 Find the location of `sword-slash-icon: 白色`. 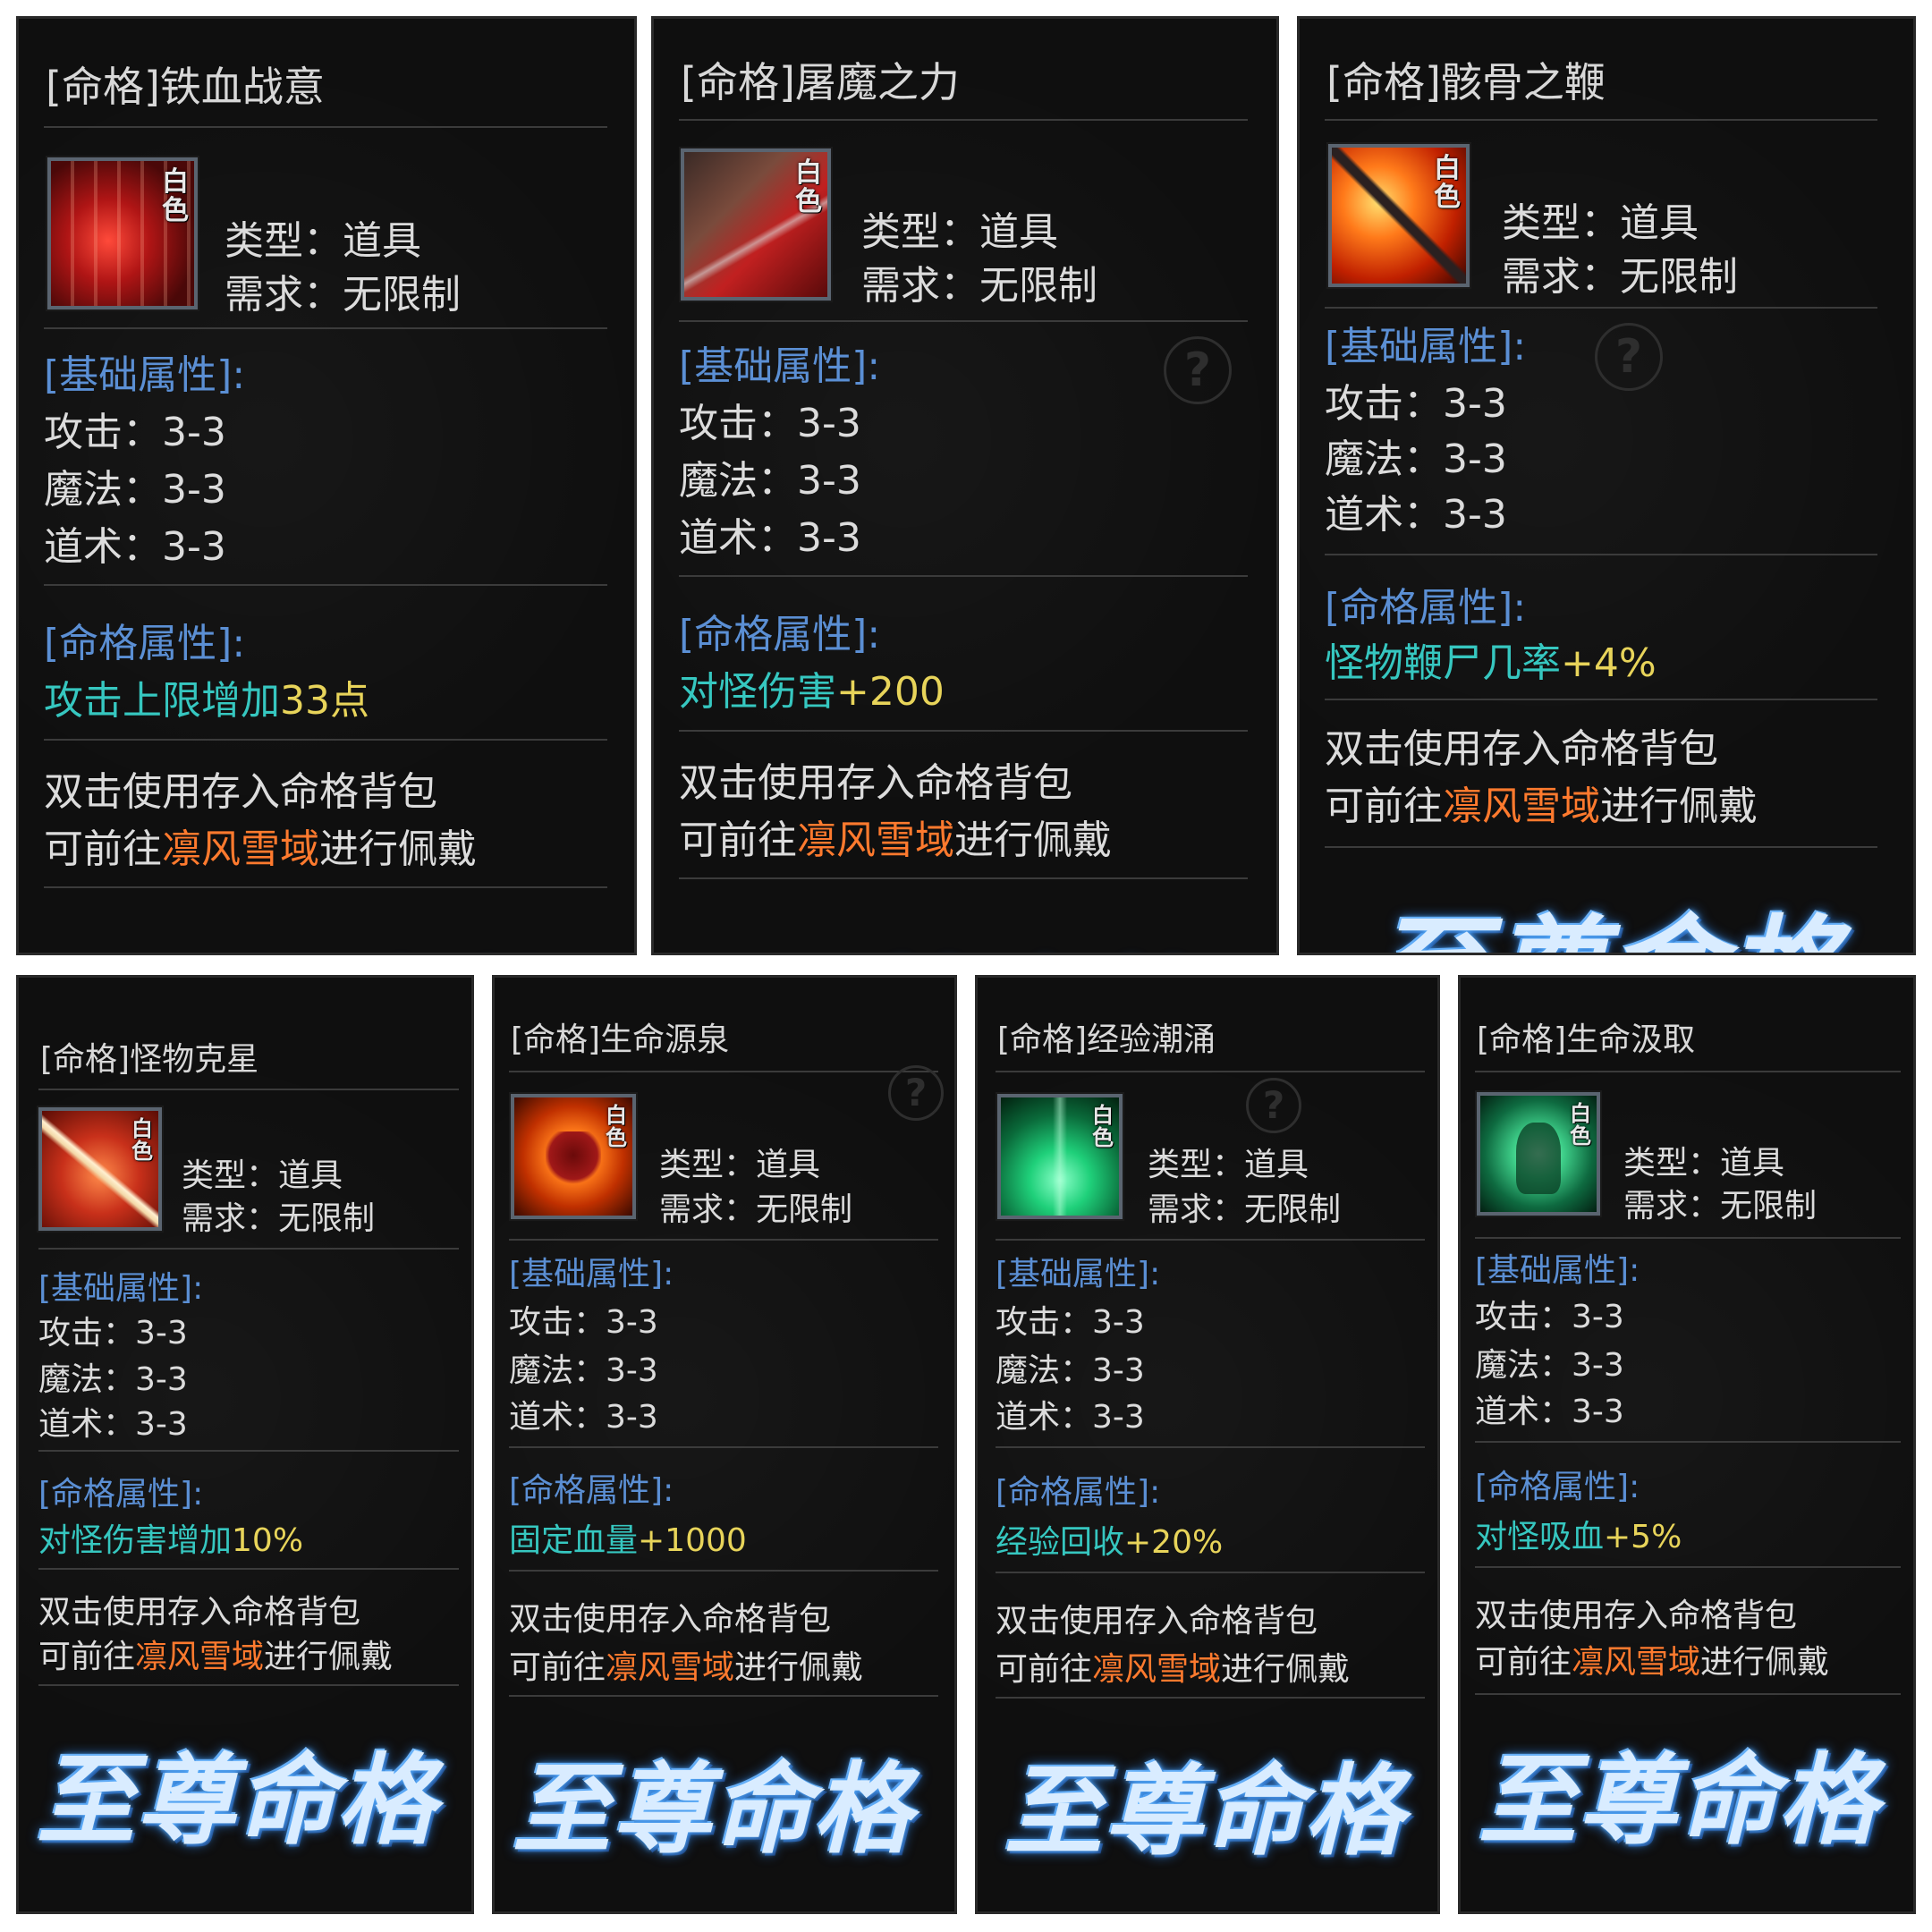

sword-slash-icon: 白色 is located at coordinates (100, 1169).